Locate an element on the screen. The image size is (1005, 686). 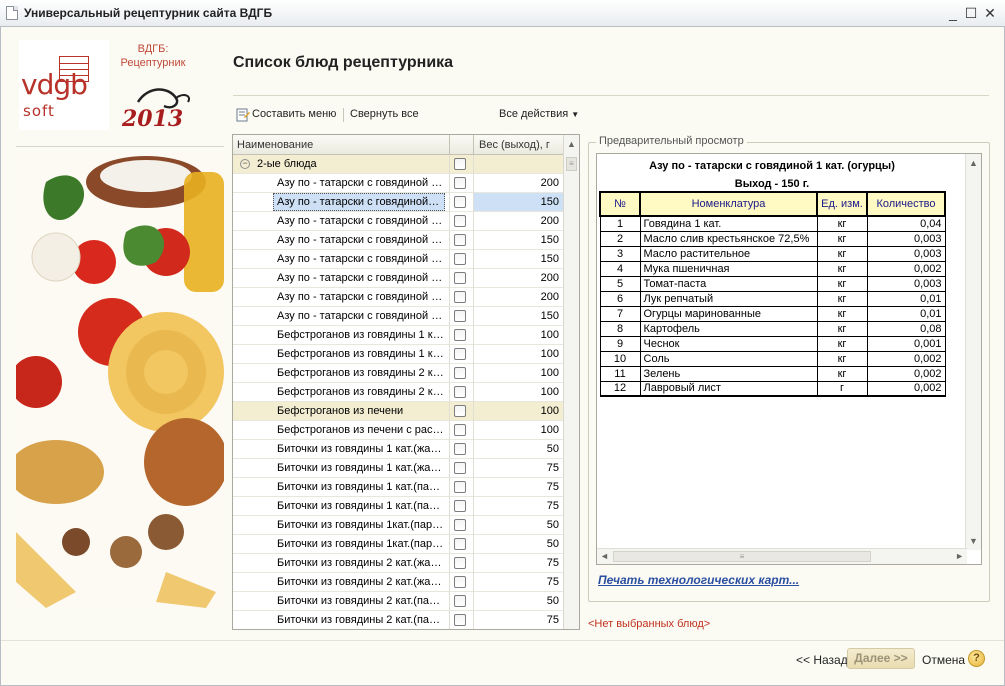
ingredient-unit: кг is located at coordinates (842, 253).